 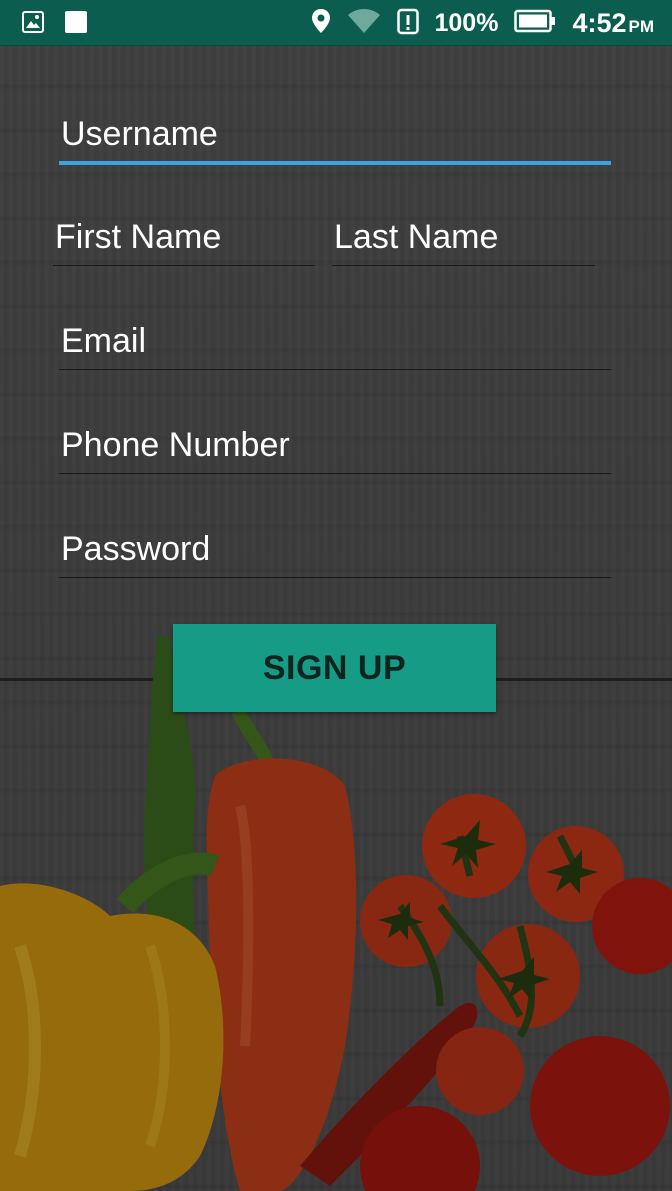 I want to click on phone-number-placeholder: Phone Number, so click(x=175, y=445).